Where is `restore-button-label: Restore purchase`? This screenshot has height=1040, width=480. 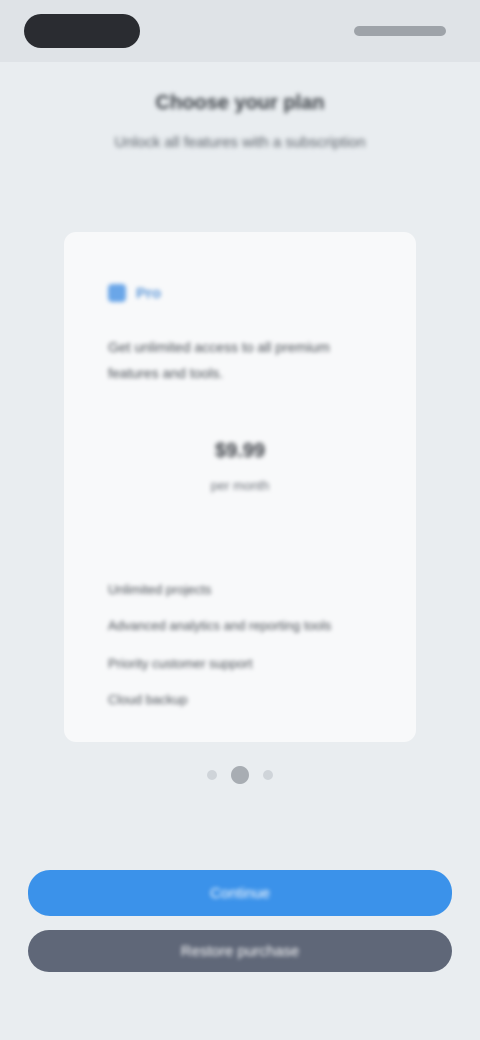 restore-button-label: Restore purchase is located at coordinates (240, 951).